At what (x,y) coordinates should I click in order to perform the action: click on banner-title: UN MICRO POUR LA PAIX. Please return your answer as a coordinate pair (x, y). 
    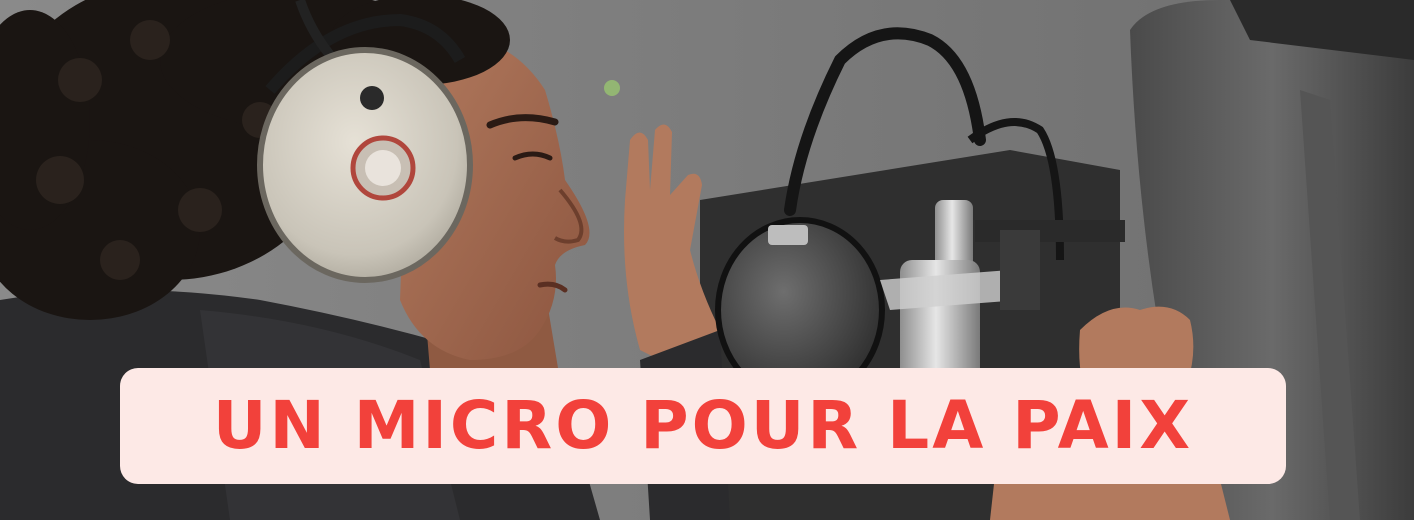
    Looking at the image, I should click on (703, 425).